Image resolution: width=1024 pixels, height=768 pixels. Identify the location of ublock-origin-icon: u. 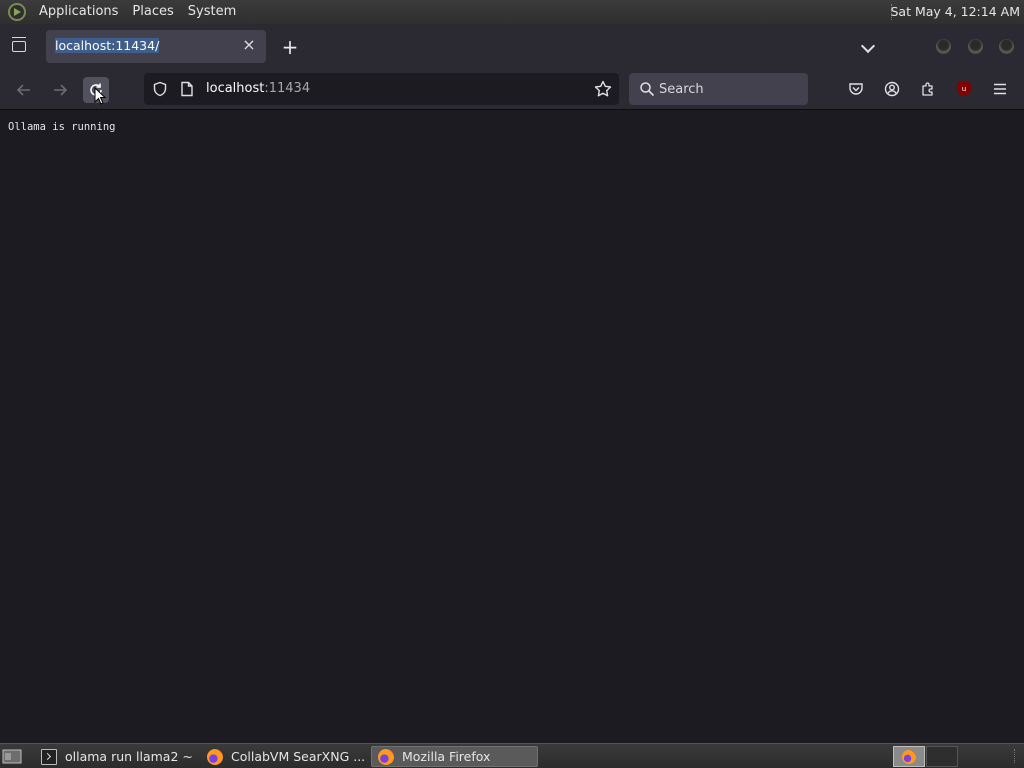
(964, 89).